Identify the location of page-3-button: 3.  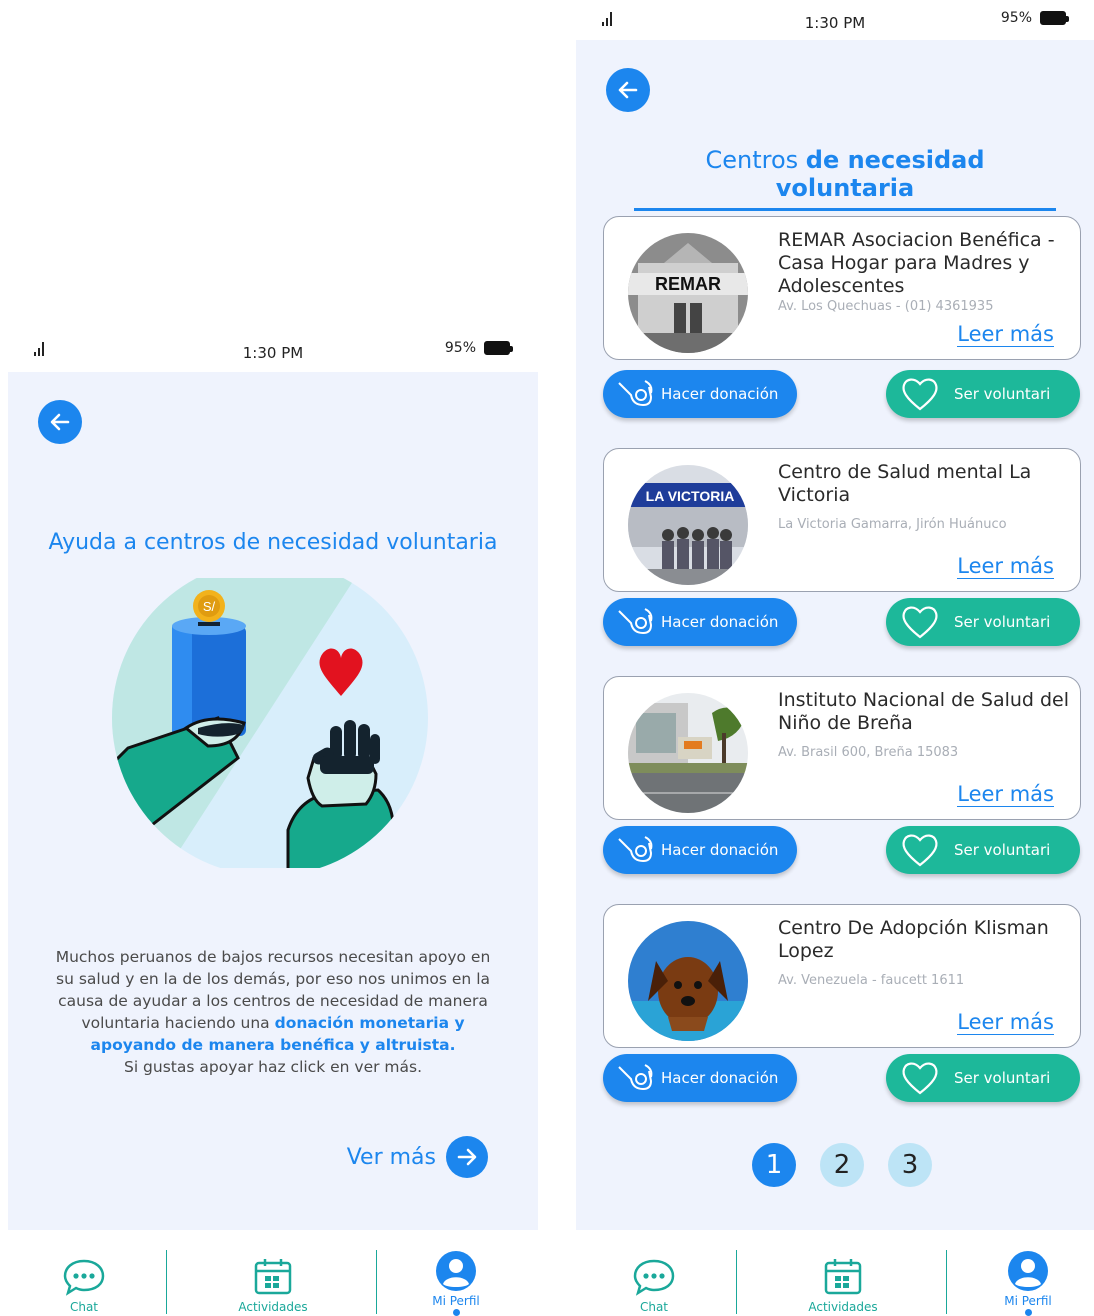
(910, 1165).